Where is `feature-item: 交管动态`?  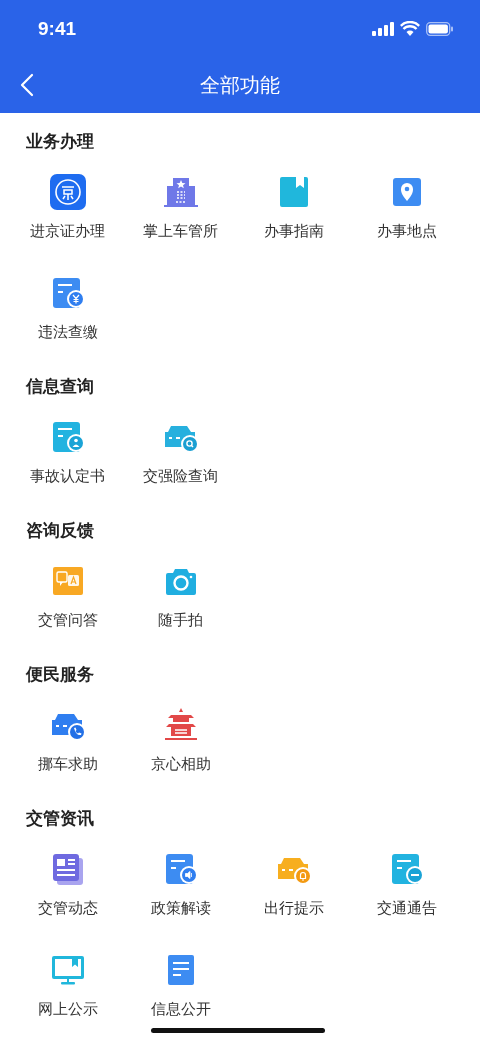
feature-item: 交管动态 is located at coordinates (67, 883).